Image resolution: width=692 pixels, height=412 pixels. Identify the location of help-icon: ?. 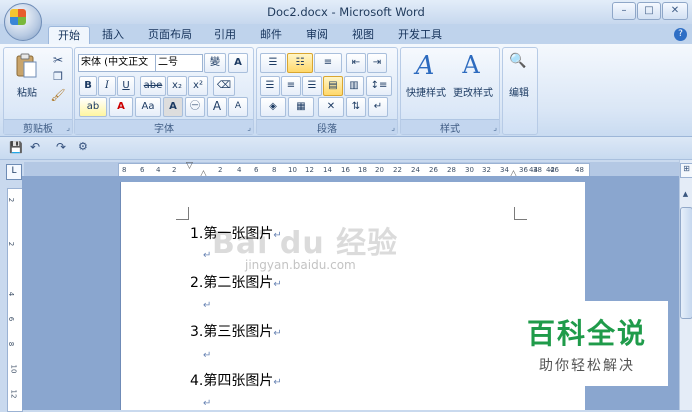
(680, 34).